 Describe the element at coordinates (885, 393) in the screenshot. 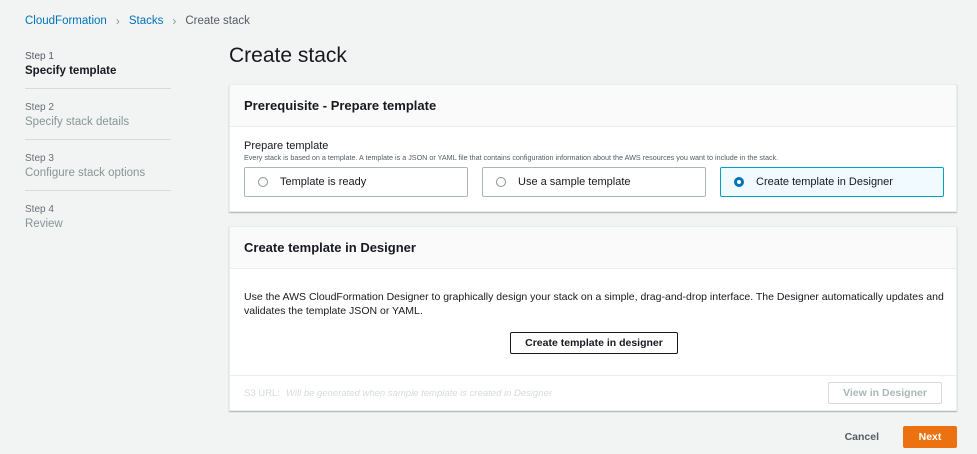

I see `view-in-designer-button: View in Designer` at that location.